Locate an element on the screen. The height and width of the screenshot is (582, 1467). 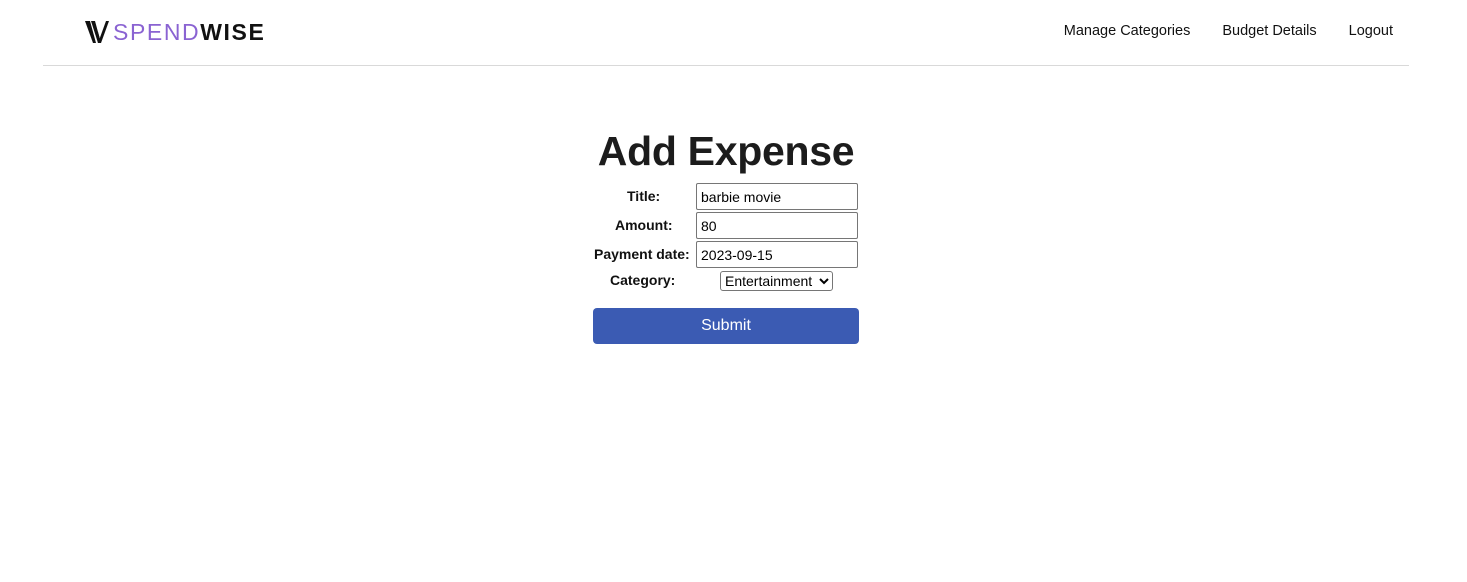
category-select: Entertainment is located at coordinates (776, 281).